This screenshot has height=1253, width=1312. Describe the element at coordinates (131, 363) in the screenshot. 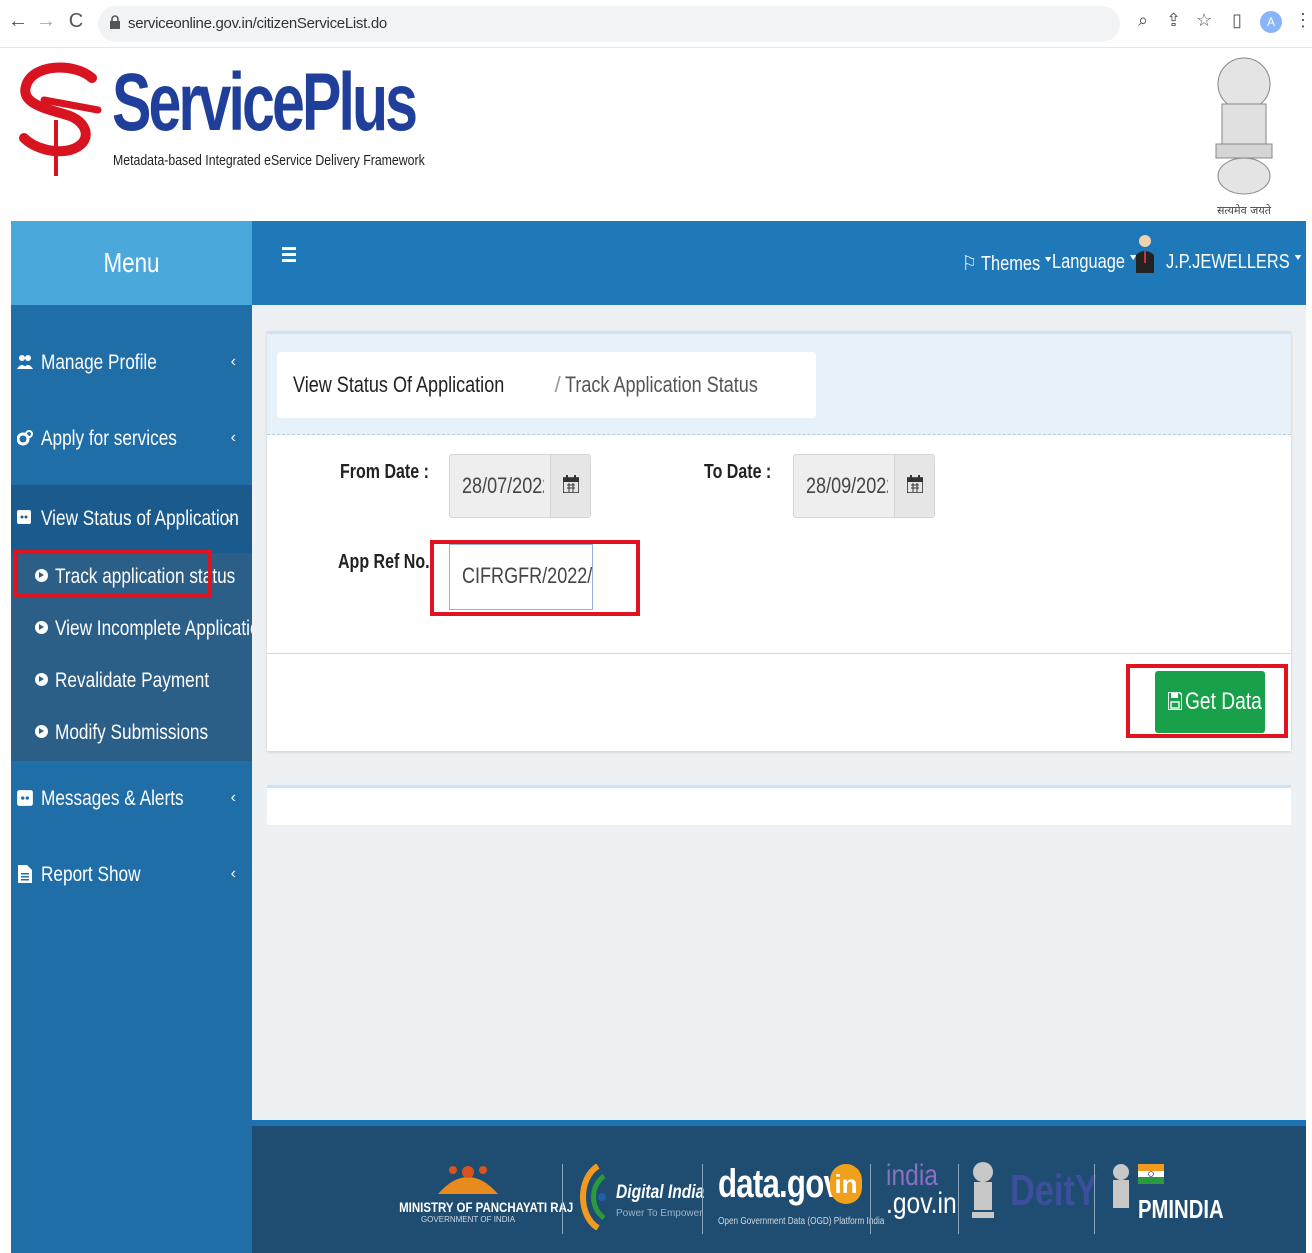

I see `sidebar-item-manage-profile: Manage Profile ‹` at that location.